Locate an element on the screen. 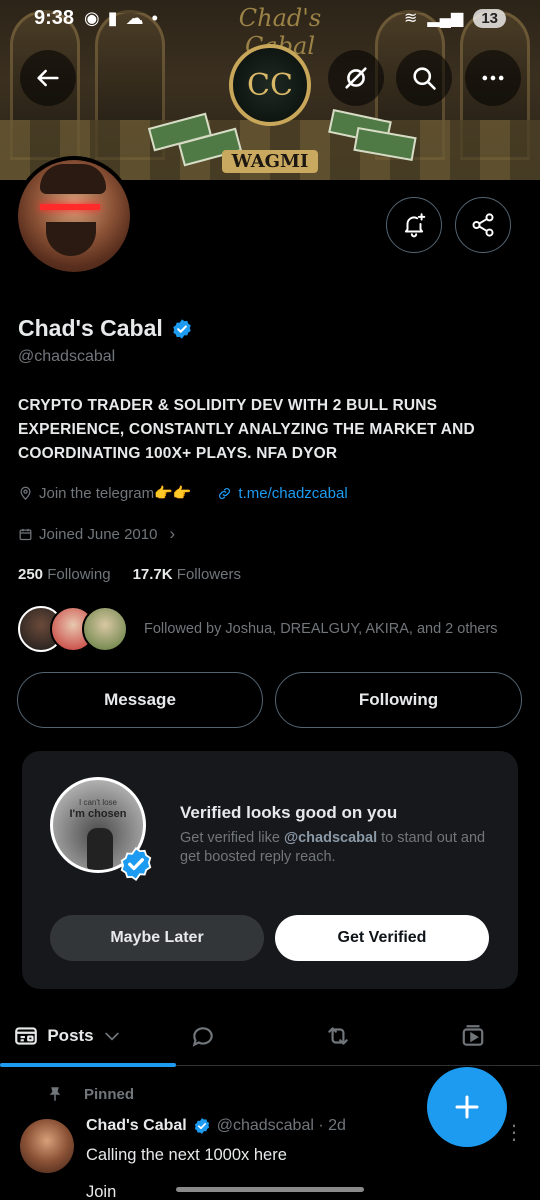 The width and height of the screenshot is (540, 1200). more-button is located at coordinates (493, 78).